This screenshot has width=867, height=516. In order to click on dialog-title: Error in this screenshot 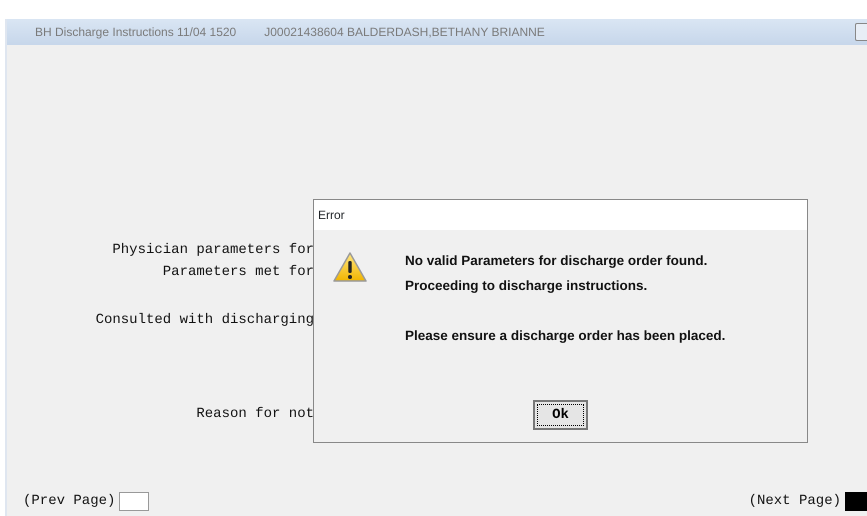, I will do `click(560, 215)`.